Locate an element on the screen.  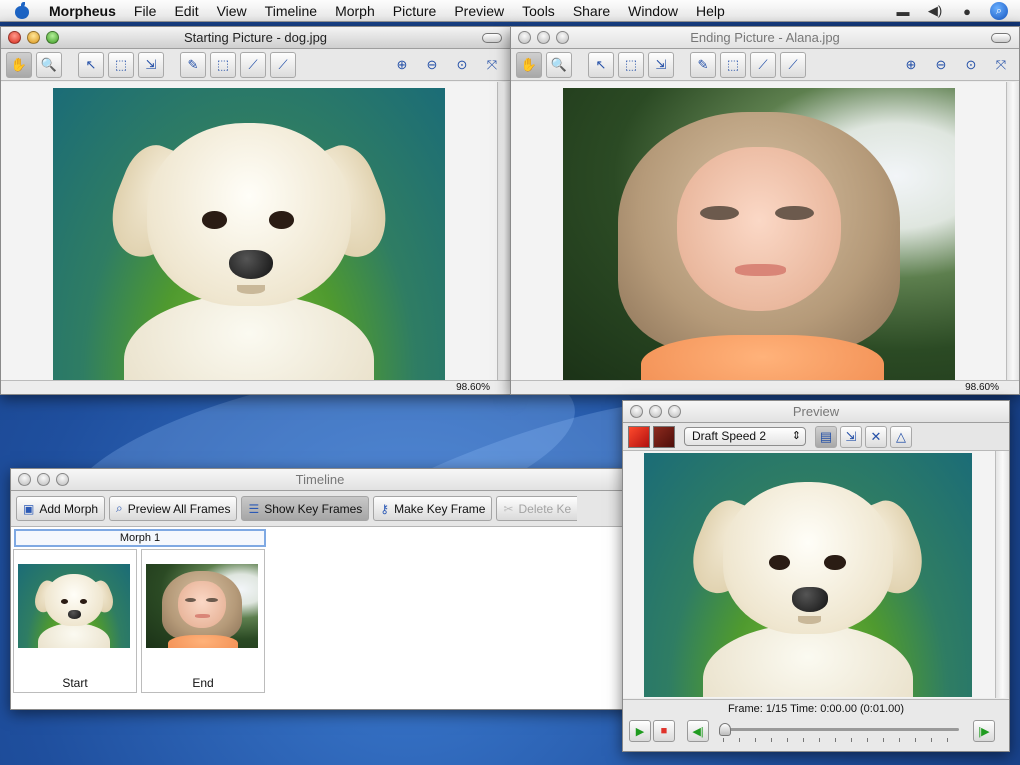
display-icon: ▬ is located at coordinates (903, 11).